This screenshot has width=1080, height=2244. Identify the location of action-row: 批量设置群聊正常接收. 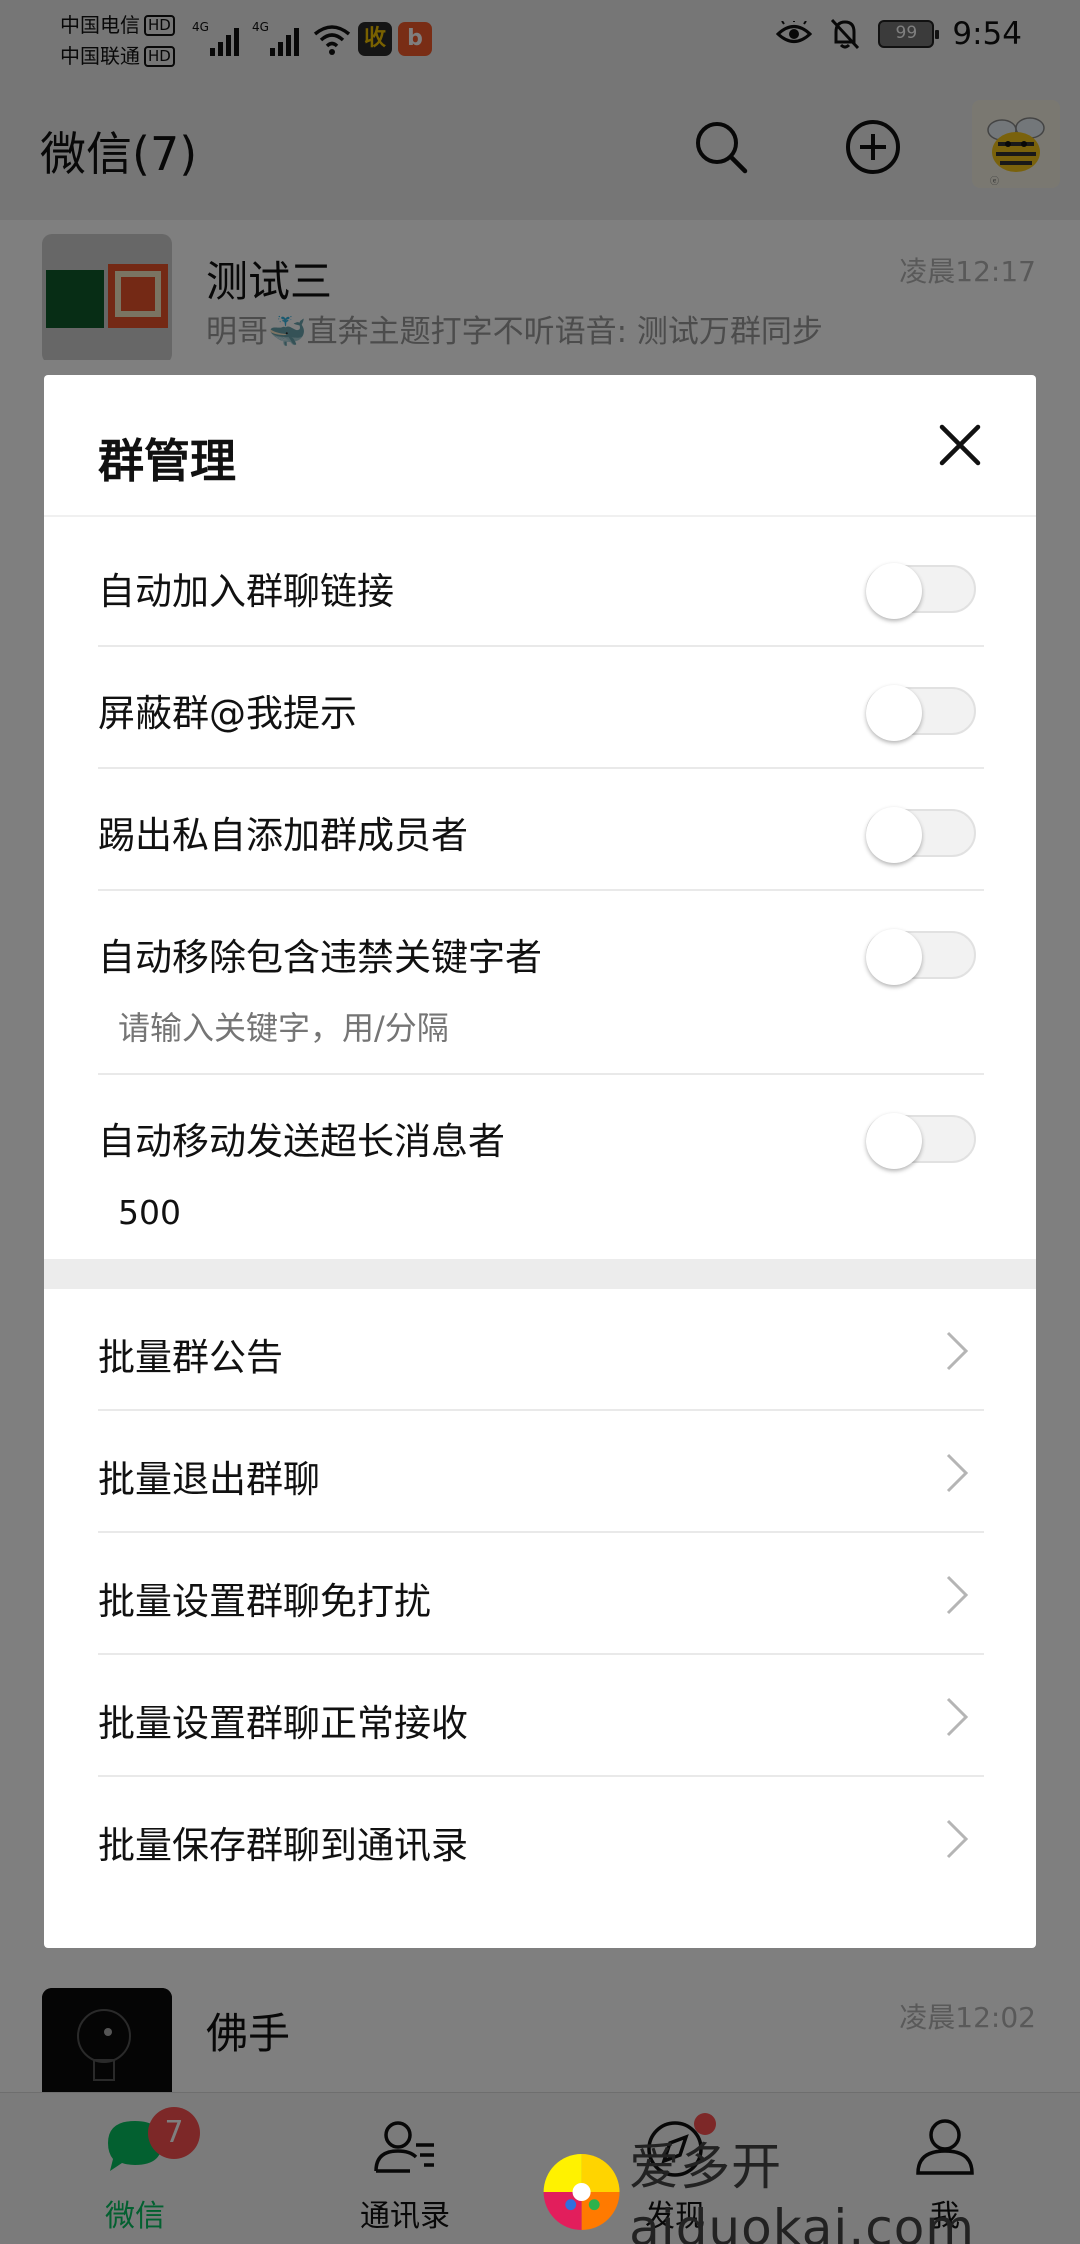
(541, 1716).